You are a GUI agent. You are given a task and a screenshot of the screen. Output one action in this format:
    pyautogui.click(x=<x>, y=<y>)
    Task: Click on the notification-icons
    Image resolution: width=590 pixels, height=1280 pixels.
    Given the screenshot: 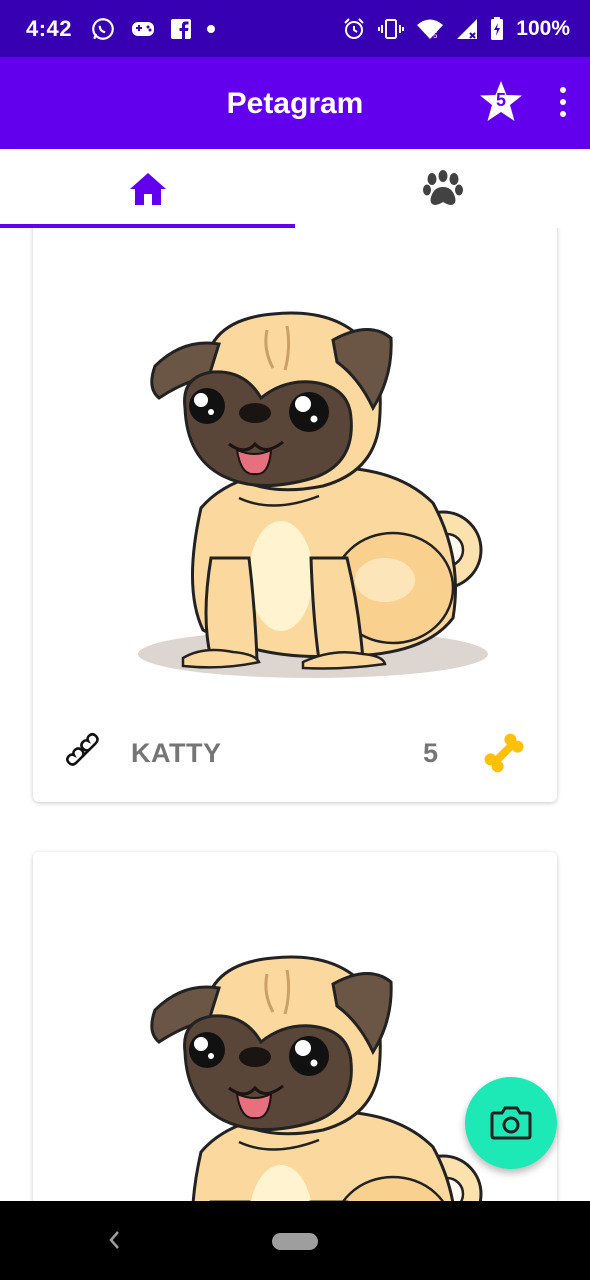 What is the action you would take?
    pyautogui.click(x=153, y=29)
    